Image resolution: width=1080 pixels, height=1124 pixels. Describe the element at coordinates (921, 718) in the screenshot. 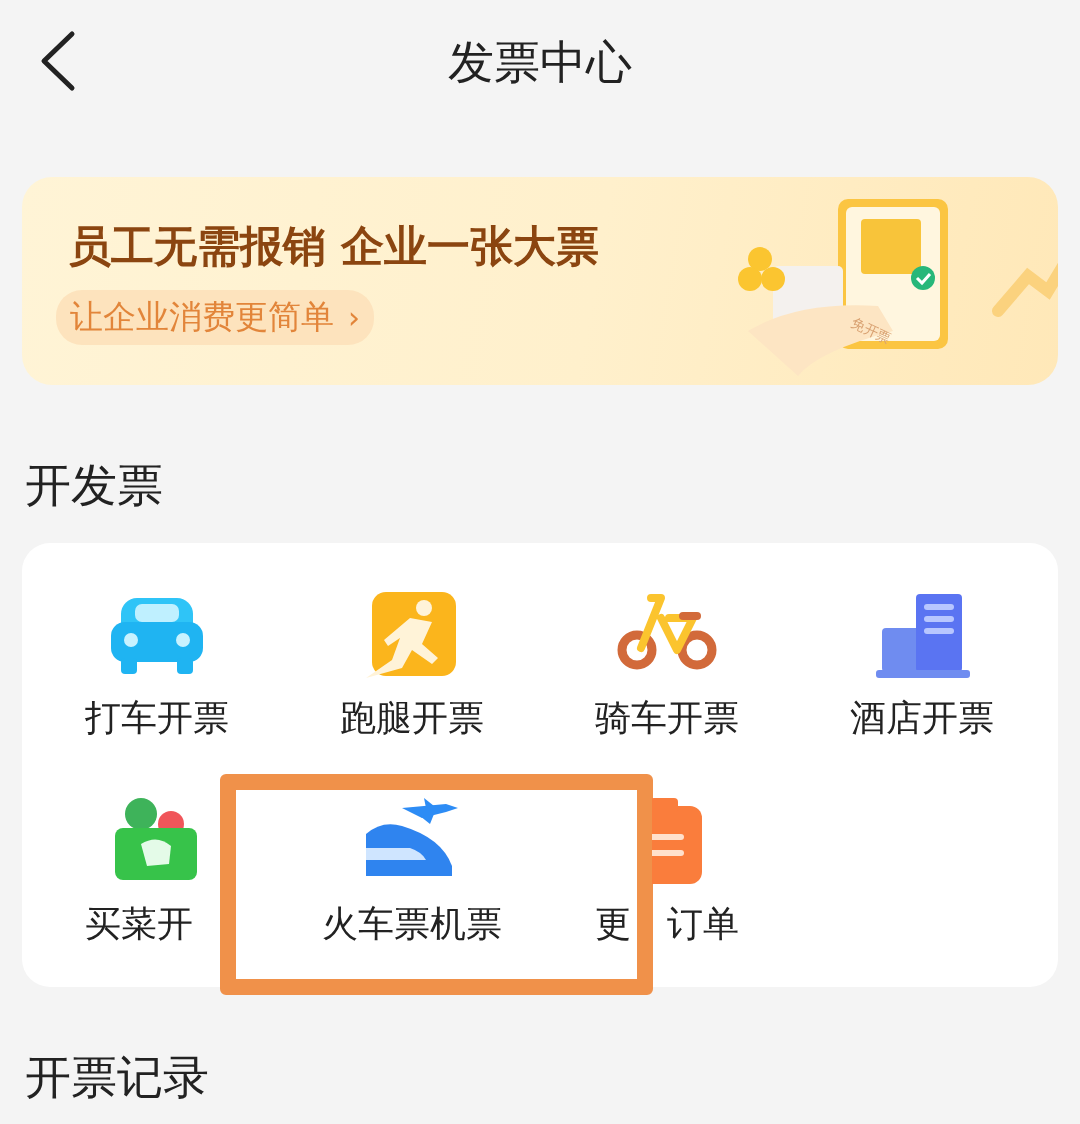

I see `item-label: 酒店开票` at that location.